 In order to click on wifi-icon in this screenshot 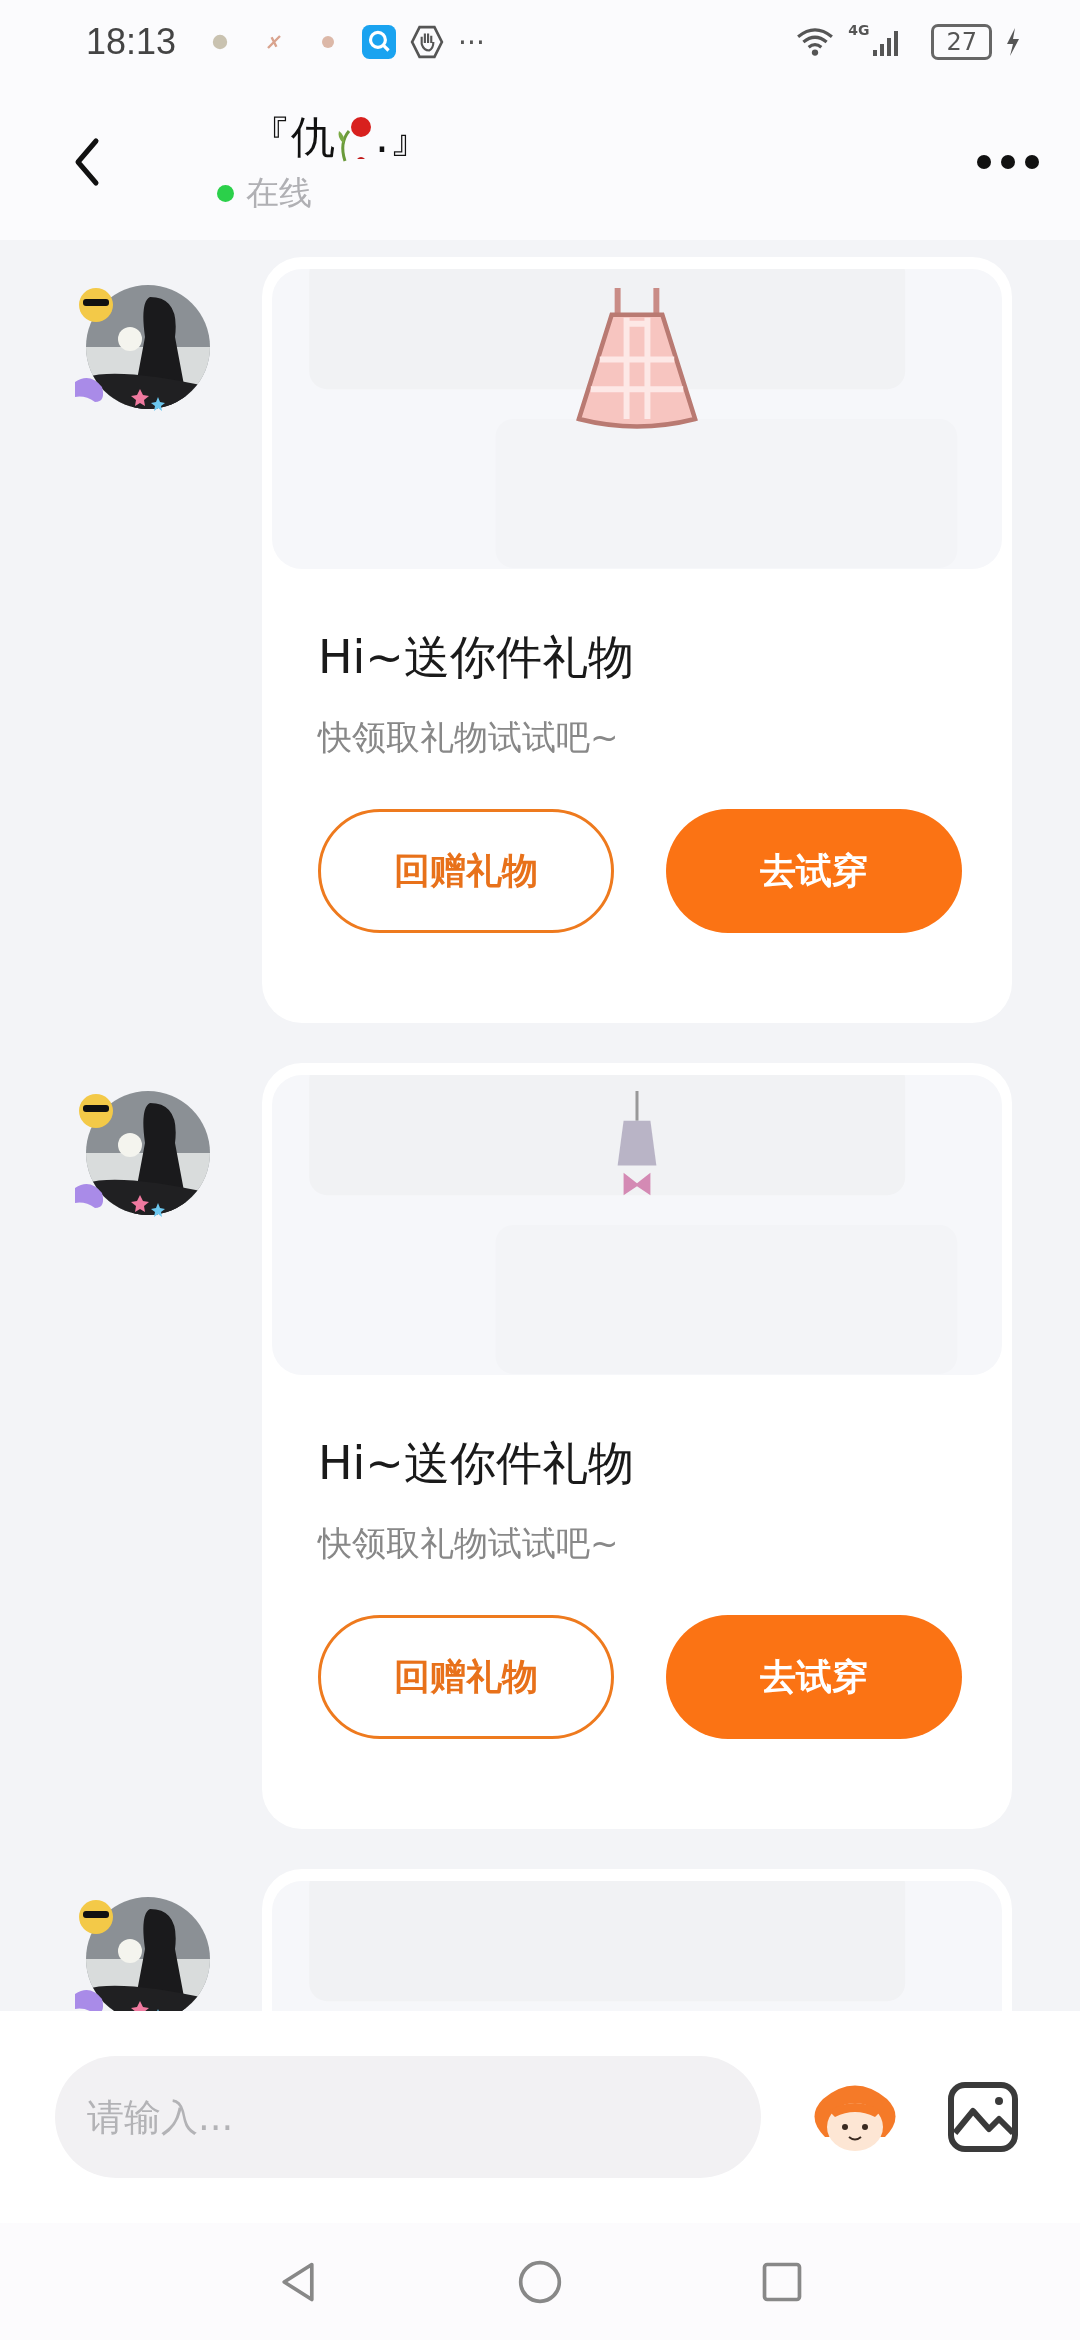, I will do `click(815, 42)`.